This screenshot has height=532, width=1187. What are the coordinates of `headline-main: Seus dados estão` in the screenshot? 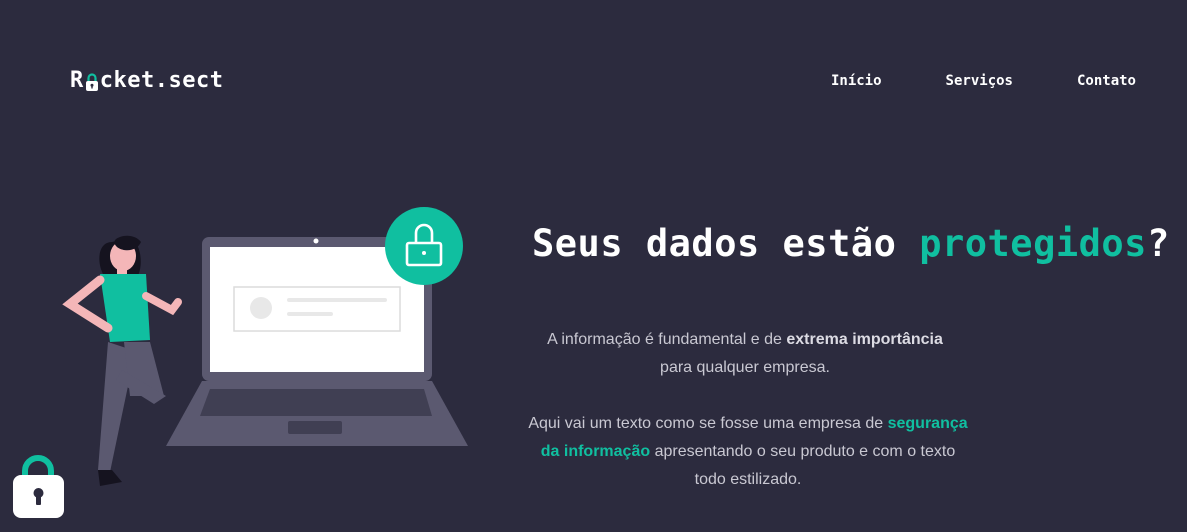 It's located at (726, 243).